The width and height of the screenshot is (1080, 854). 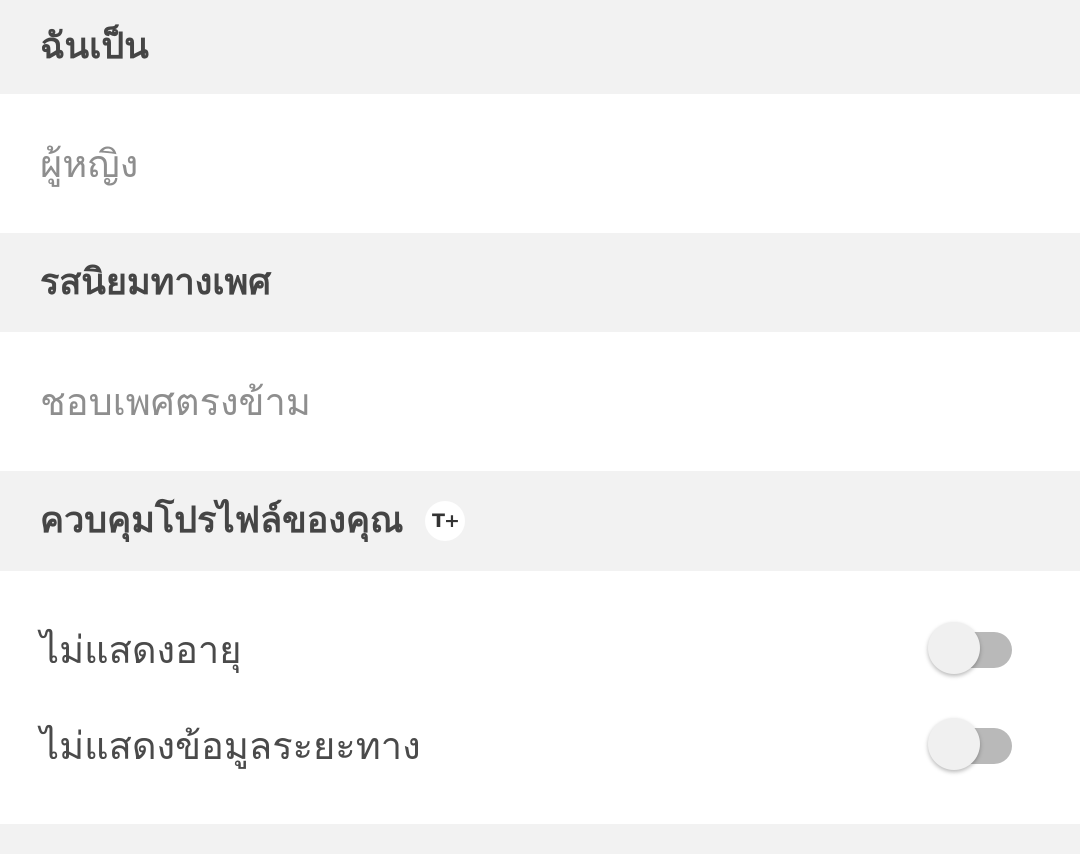 What do you see at coordinates (540, 521) in the screenshot?
I see `section-header-profile-control: ควบคุมโปรไฟล์ของคุณ T+` at bounding box center [540, 521].